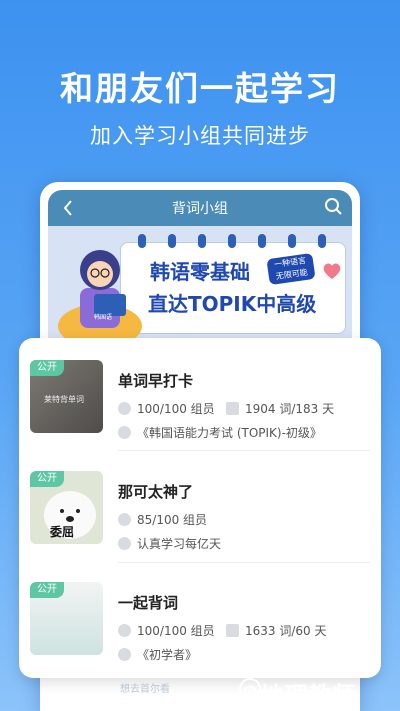  What do you see at coordinates (100, 294) in the screenshot?
I see `student-illustration` at bounding box center [100, 294].